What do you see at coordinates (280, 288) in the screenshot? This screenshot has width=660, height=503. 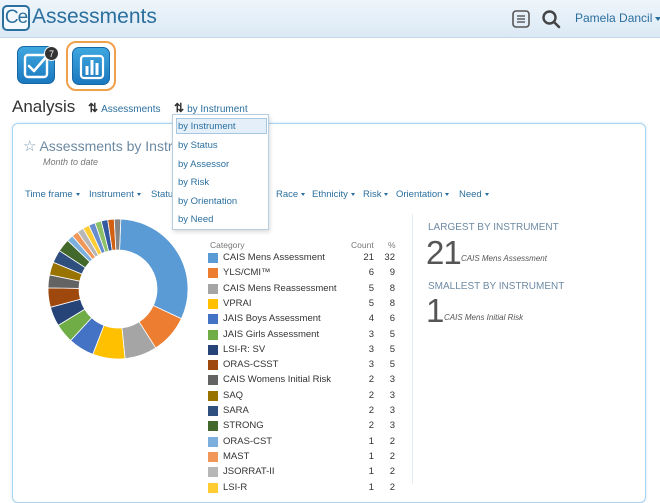 I see `legend-category: CAIS Mens Reassessment` at bounding box center [280, 288].